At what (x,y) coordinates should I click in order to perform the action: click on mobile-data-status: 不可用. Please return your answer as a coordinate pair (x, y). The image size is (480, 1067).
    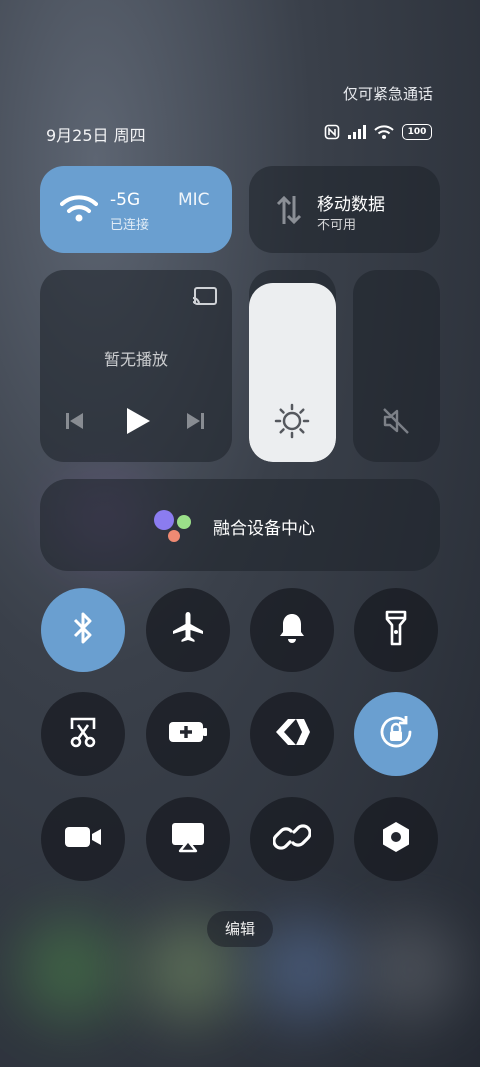
    Looking at the image, I should click on (337, 225).